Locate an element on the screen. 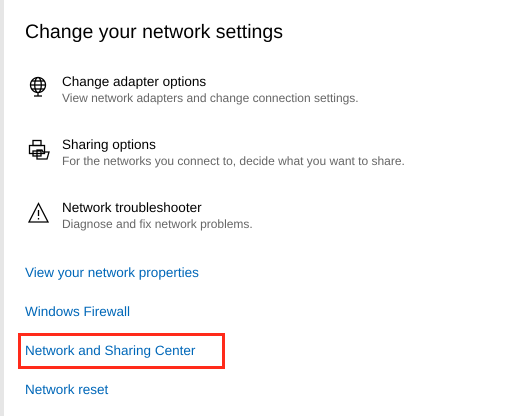  highlighted-link: Network and Sharing Center is located at coordinates (121, 351).